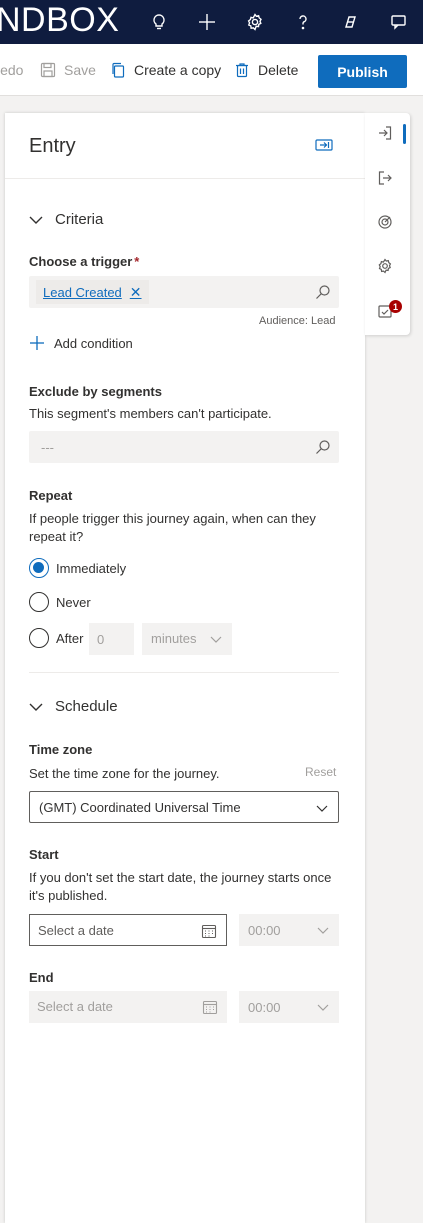 The height and width of the screenshot is (1223, 423). I want to click on redo-label: Redo, so click(12, 70).